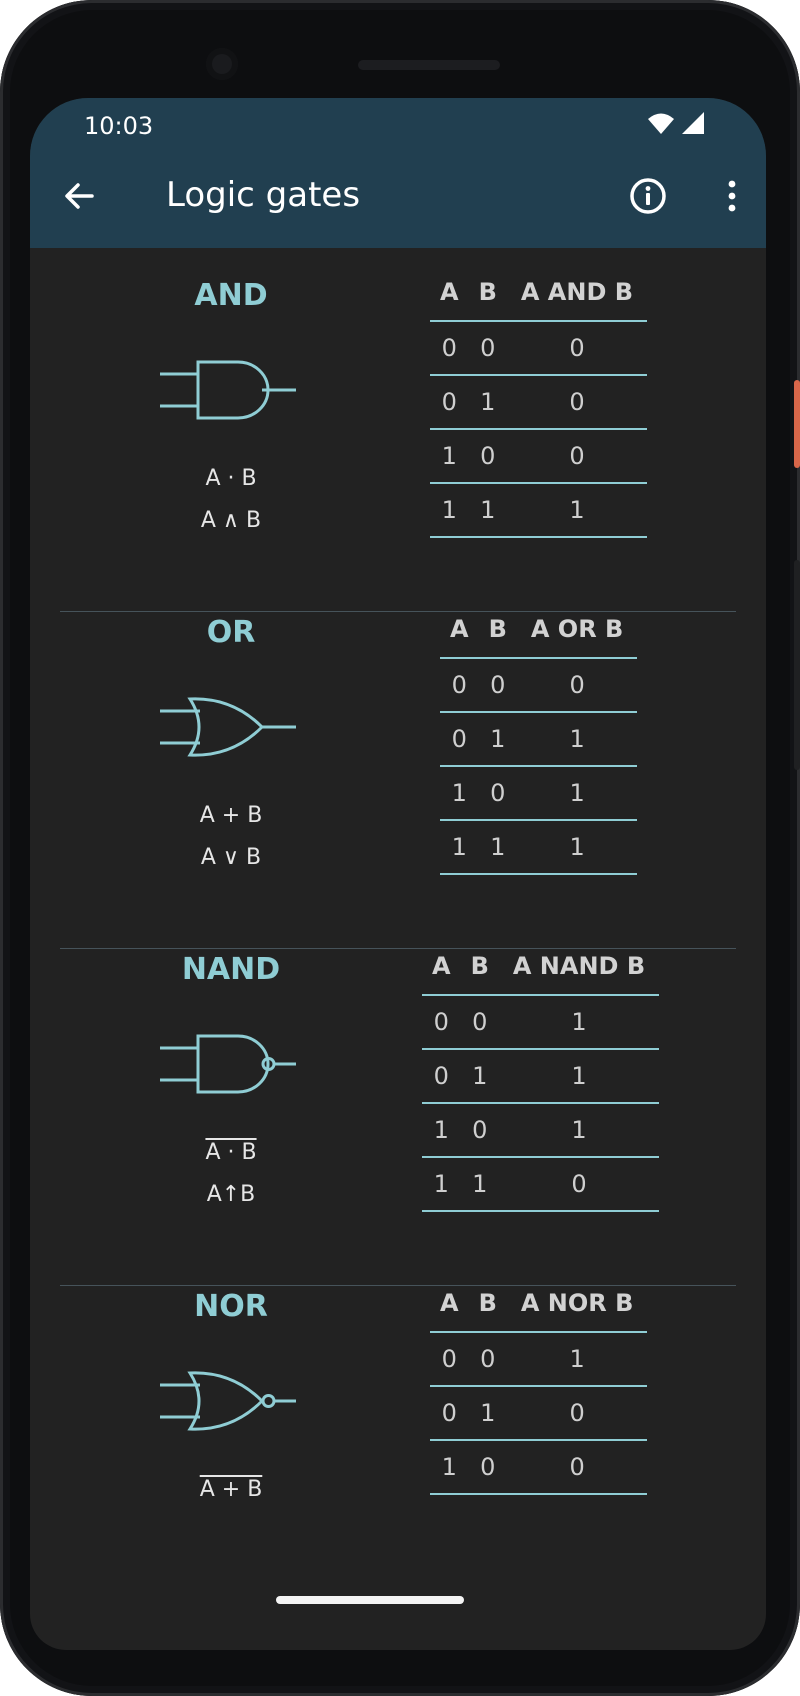 This screenshot has width=800, height=1696. What do you see at coordinates (228, 1064) in the screenshot?
I see `nand-gate-symbol-icon` at bounding box center [228, 1064].